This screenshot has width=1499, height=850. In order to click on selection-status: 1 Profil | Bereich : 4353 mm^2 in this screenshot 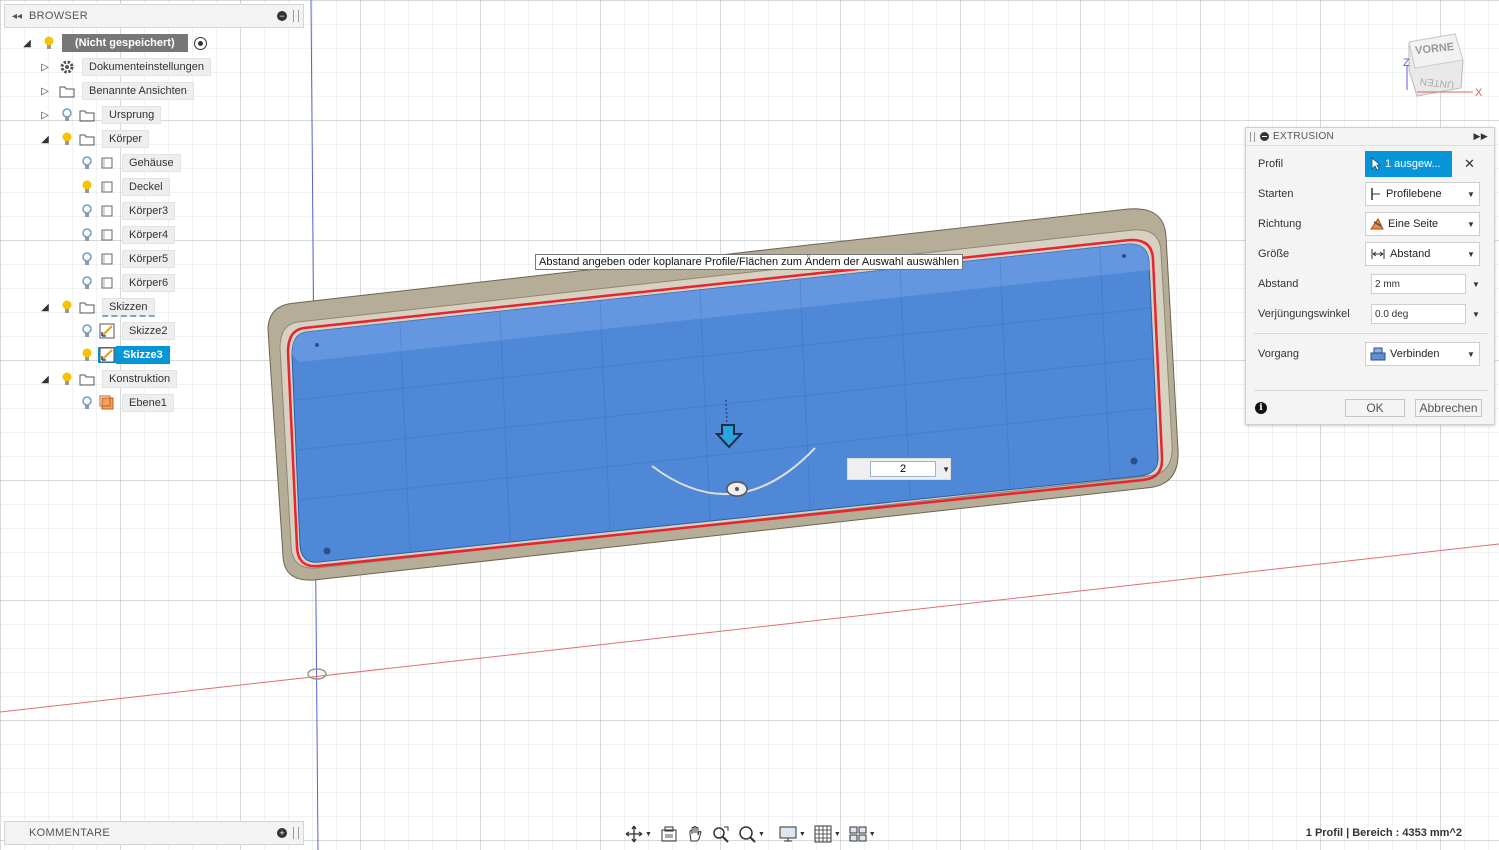, I will do `click(1383, 833)`.